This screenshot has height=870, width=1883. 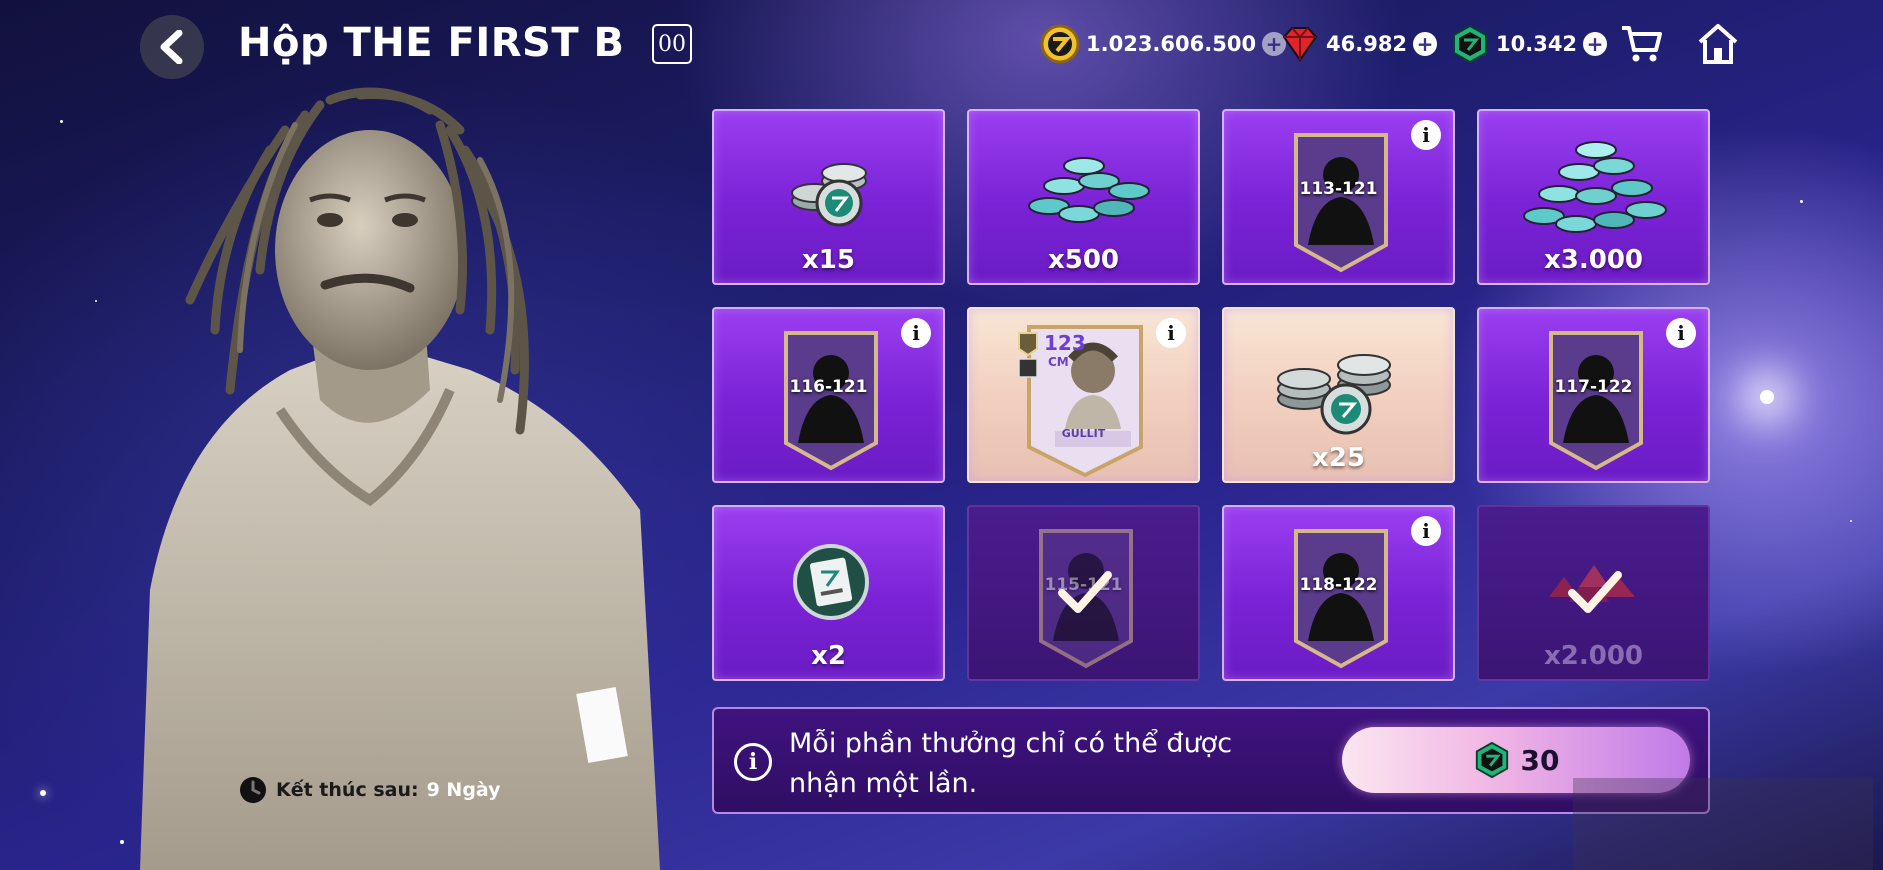 I want to click on token-balance: 10.342 +, so click(x=1529, y=44).